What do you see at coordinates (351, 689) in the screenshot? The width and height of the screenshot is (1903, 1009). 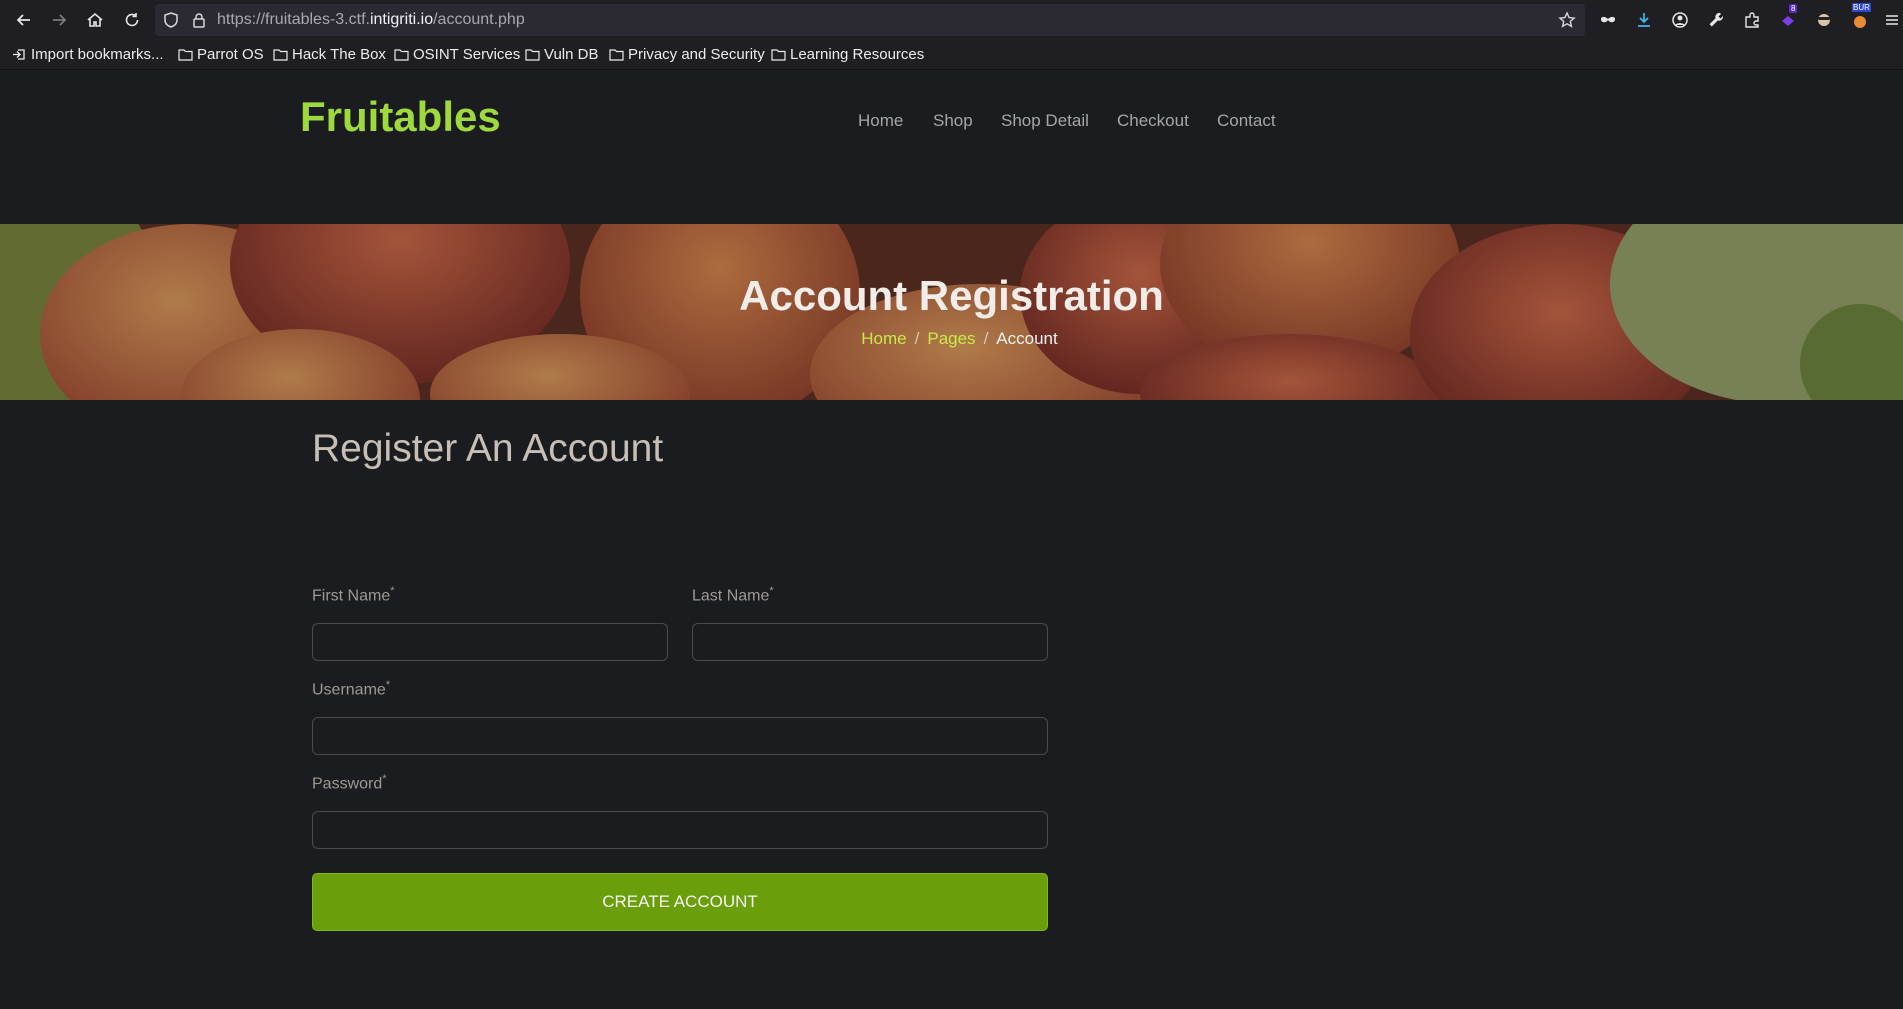 I see `username-label: Username*` at bounding box center [351, 689].